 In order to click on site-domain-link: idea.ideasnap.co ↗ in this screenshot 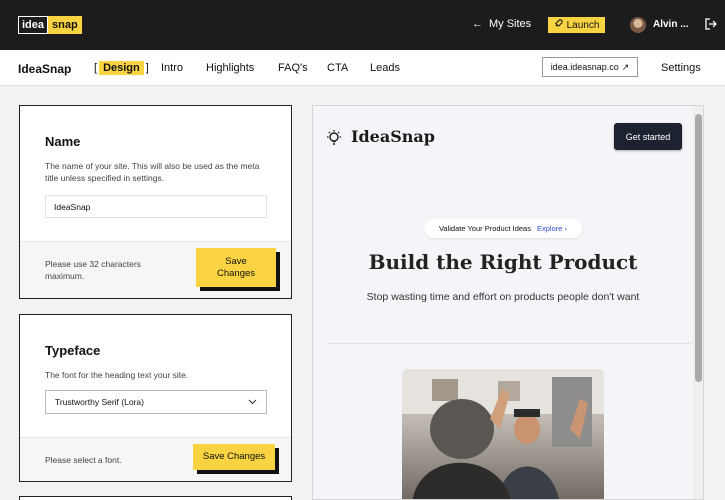, I will do `click(590, 67)`.